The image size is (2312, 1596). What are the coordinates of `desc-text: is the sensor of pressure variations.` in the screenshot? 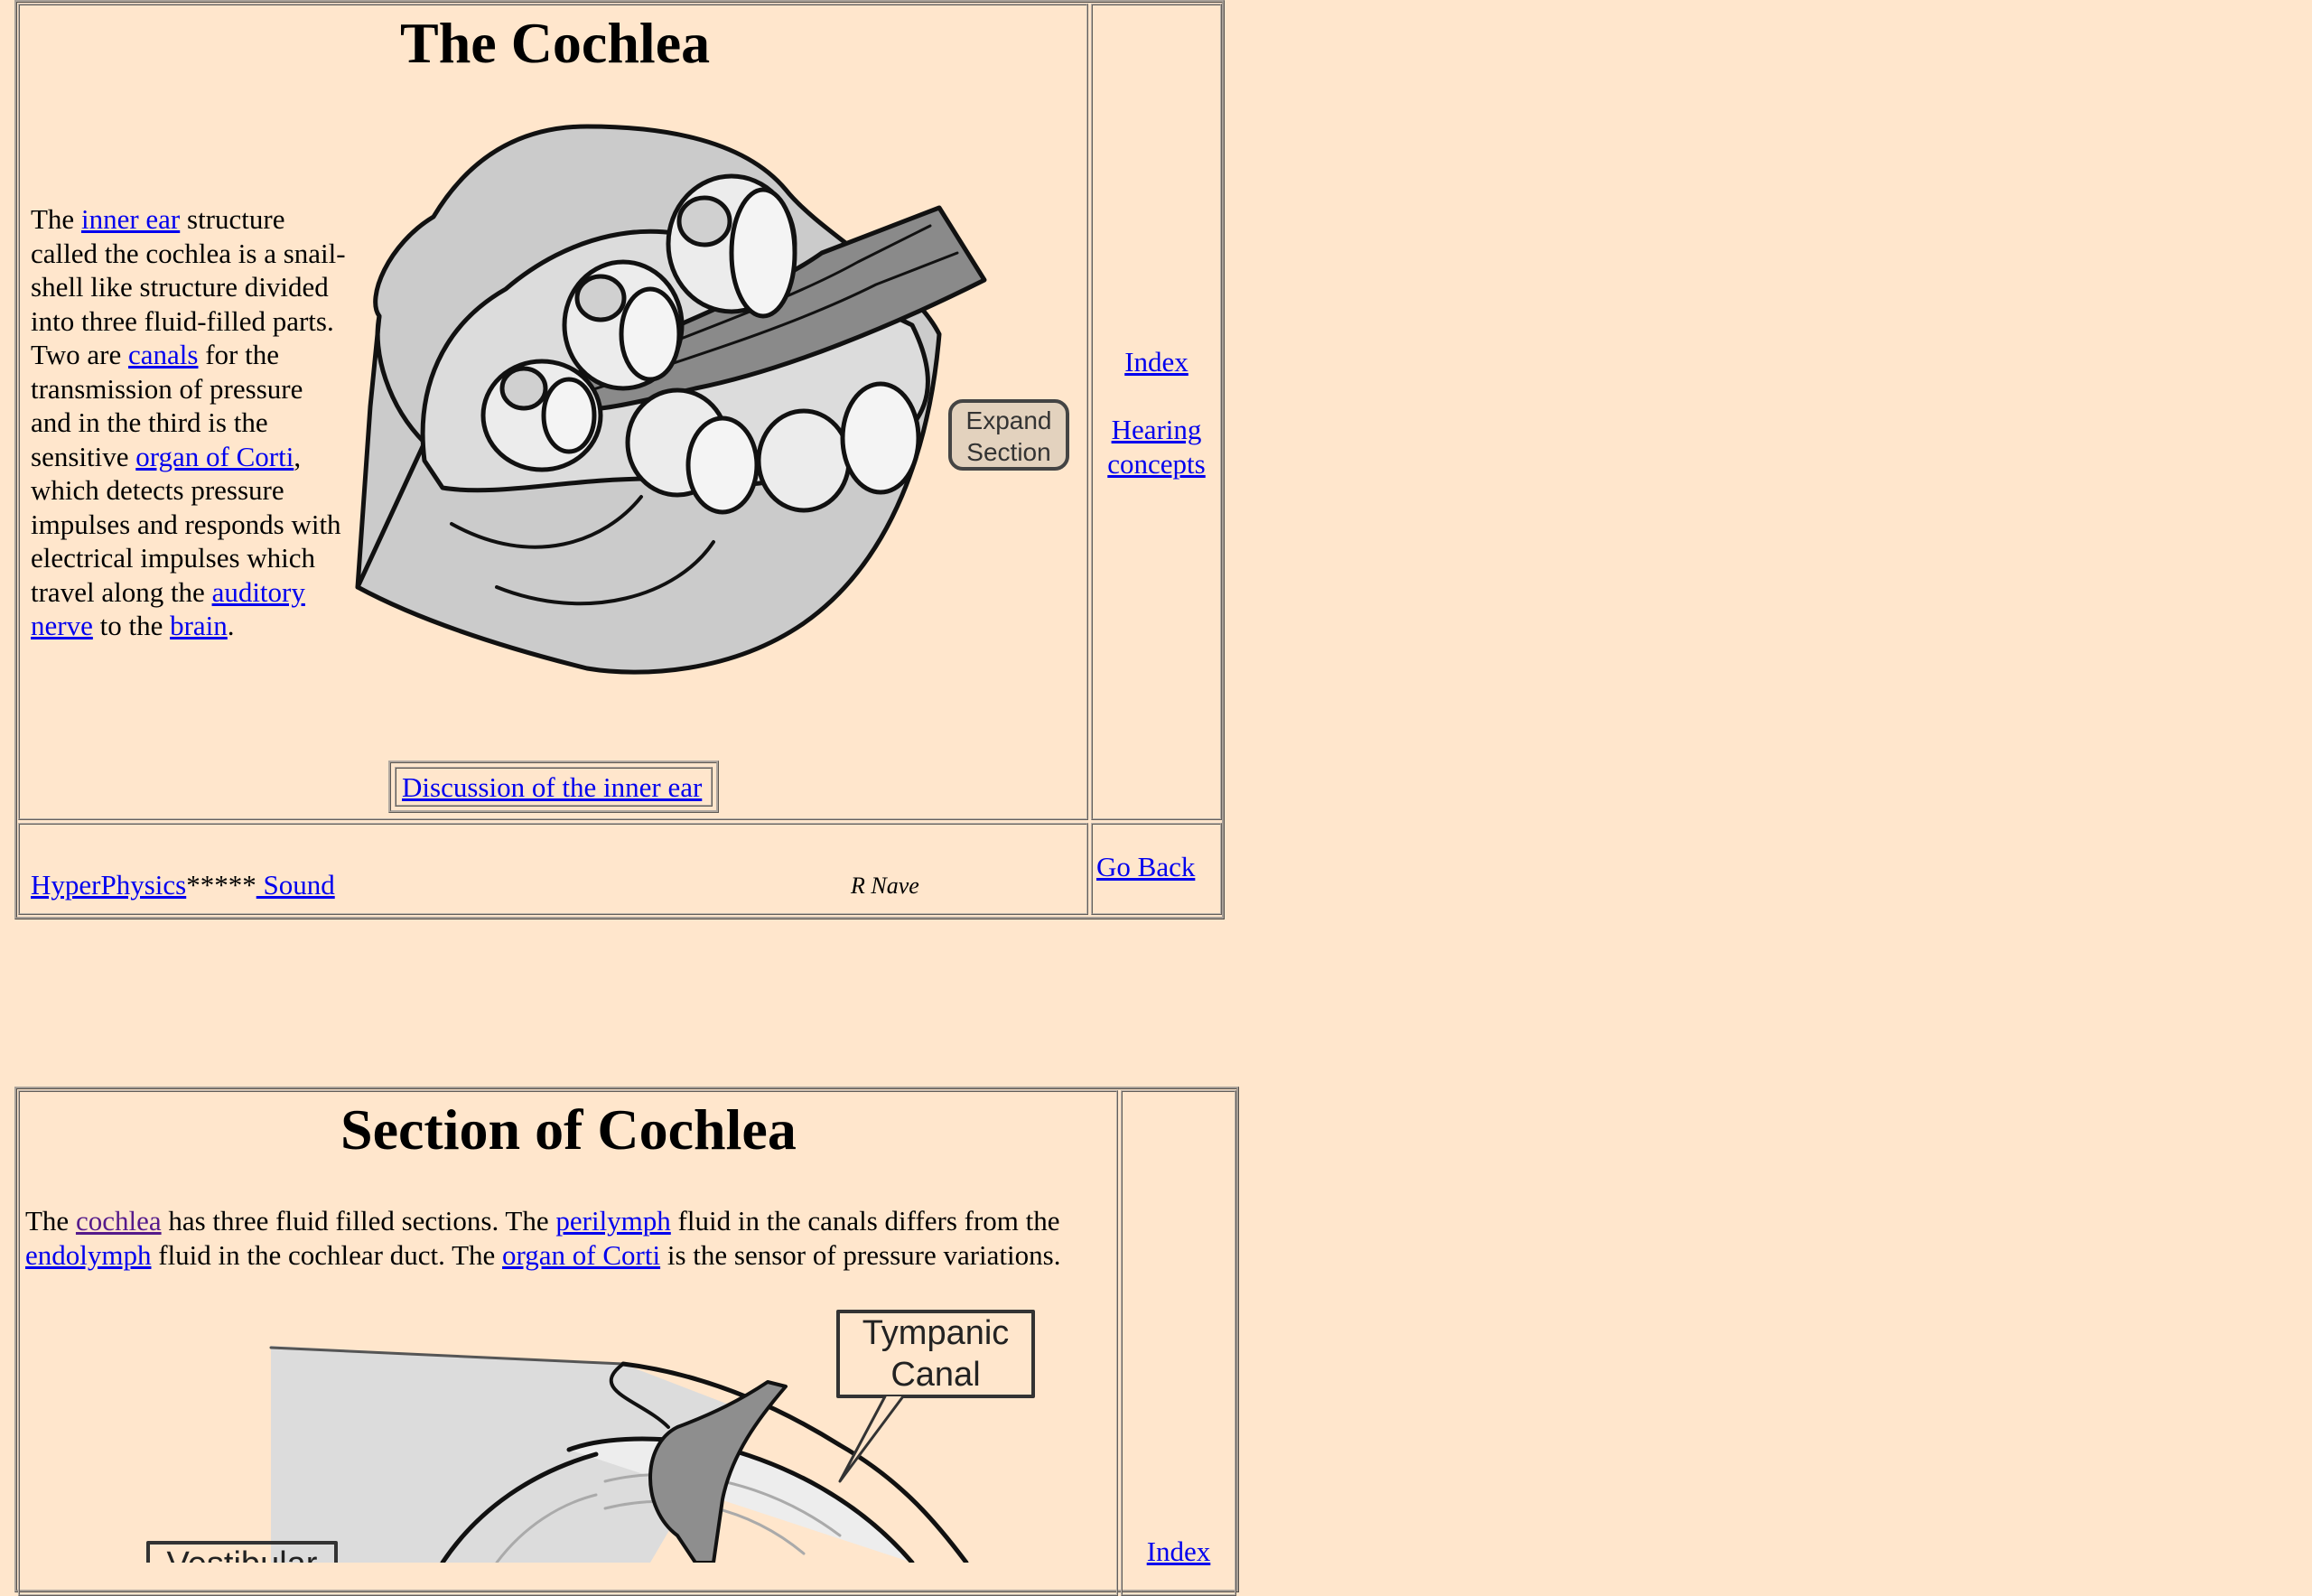 It's located at (860, 1254).